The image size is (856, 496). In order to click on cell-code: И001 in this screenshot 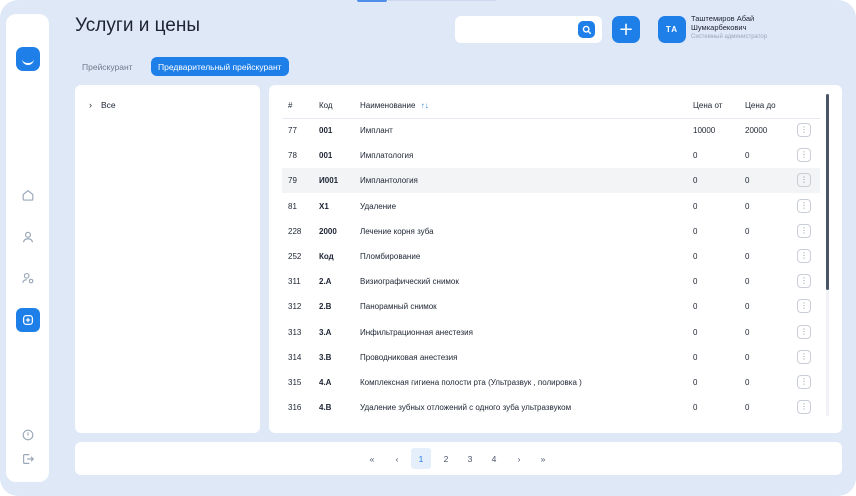, I will do `click(329, 181)`.